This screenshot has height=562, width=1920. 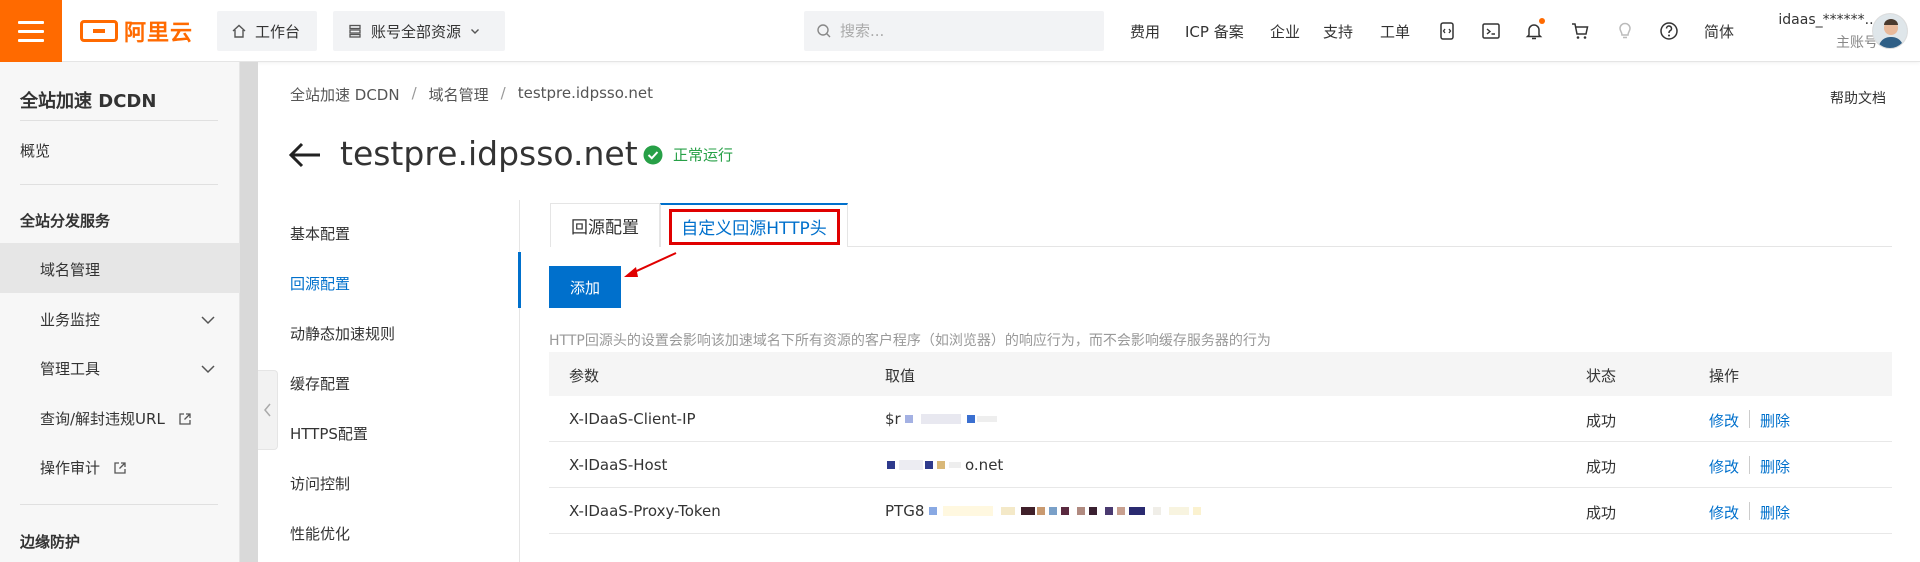 I want to click on search-box, so click(x=954, y=31).